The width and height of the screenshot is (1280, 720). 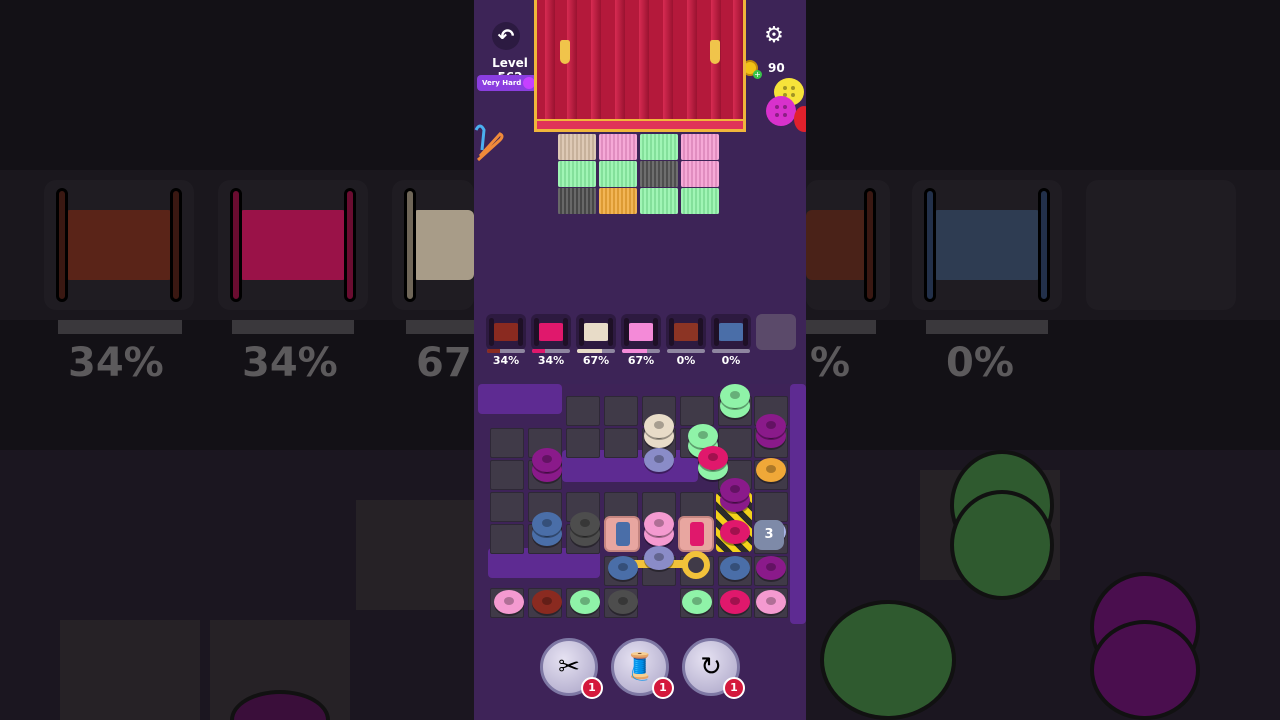 I want to click on key-icon, so click(x=696, y=565).